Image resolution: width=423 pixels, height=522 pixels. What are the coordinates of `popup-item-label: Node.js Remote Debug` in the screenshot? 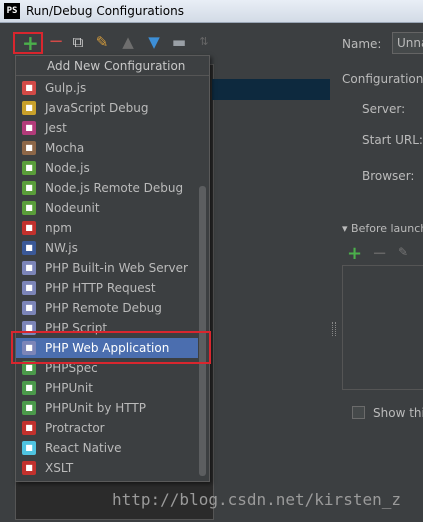 It's located at (114, 188).